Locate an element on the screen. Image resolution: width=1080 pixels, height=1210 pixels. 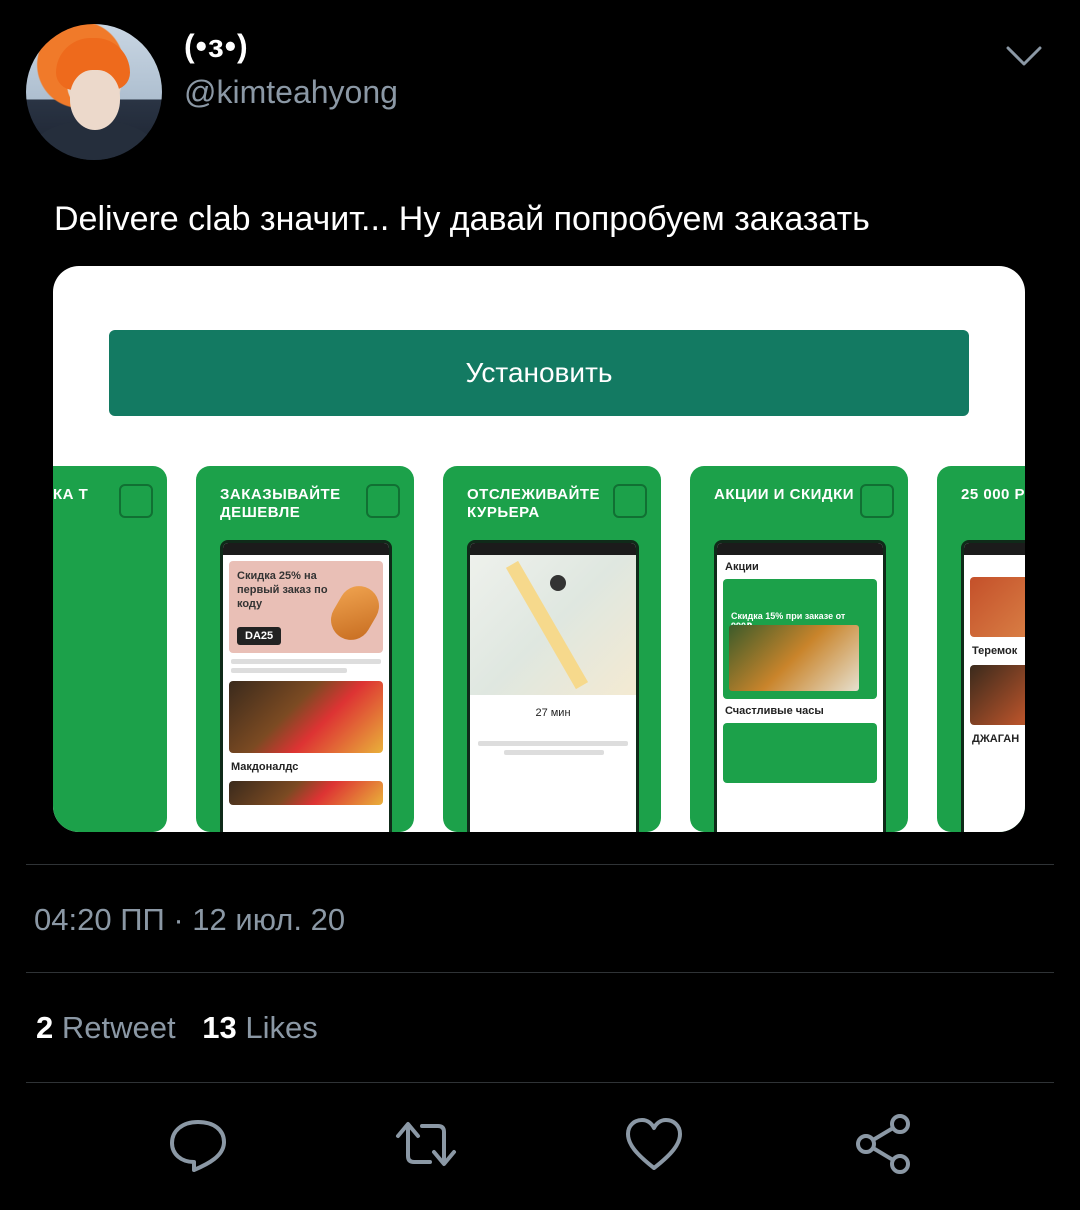
phone-mock: 27 мин is located at coordinates (553, 686).